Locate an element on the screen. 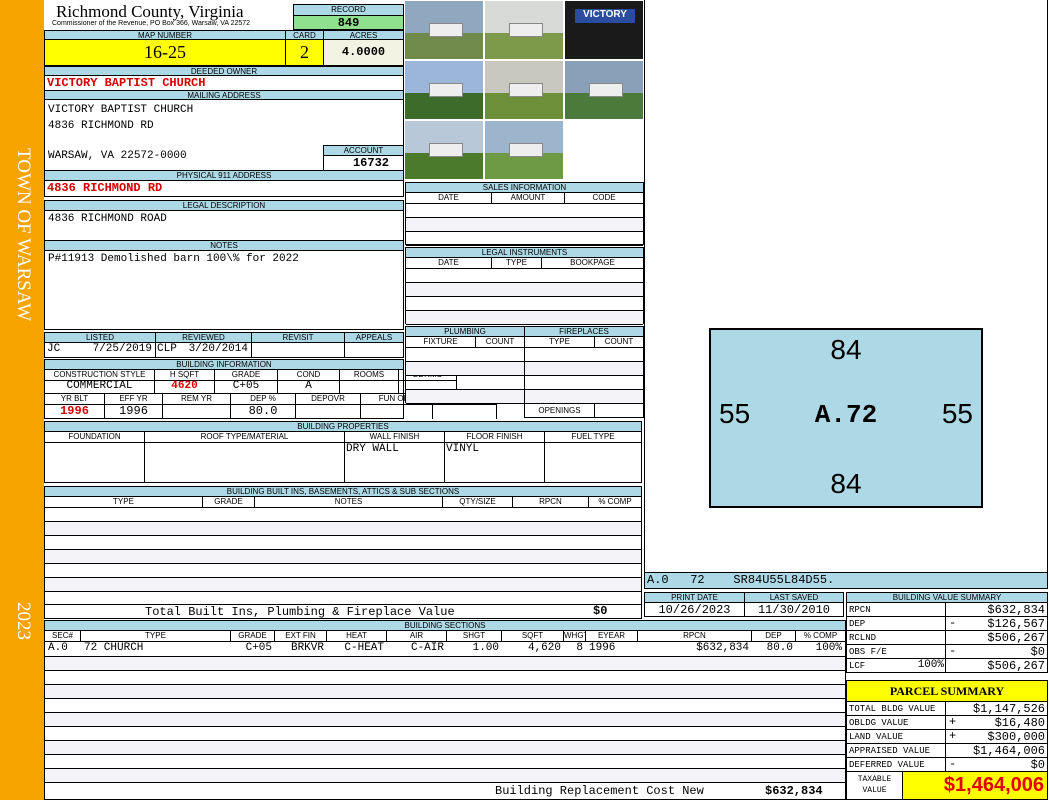  fireplaces: FIREPLACES TYPE COUNT OPENINGS is located at coordinates (584, 372).